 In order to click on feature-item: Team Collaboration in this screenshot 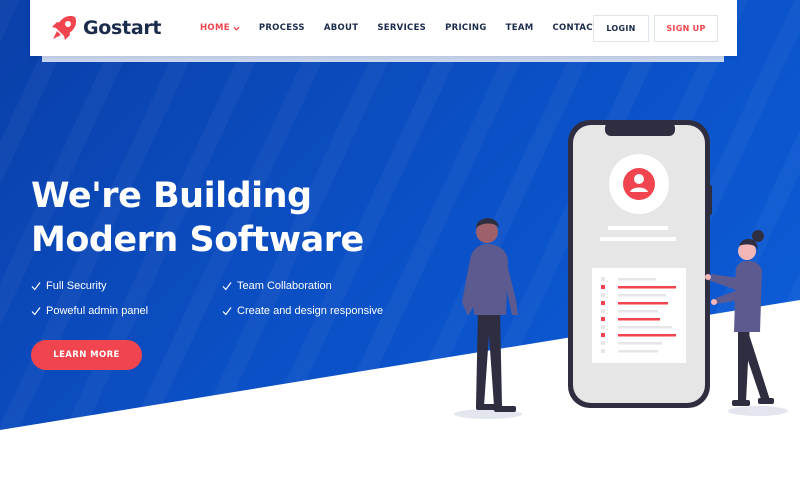, I will do `click(277, 286)`.